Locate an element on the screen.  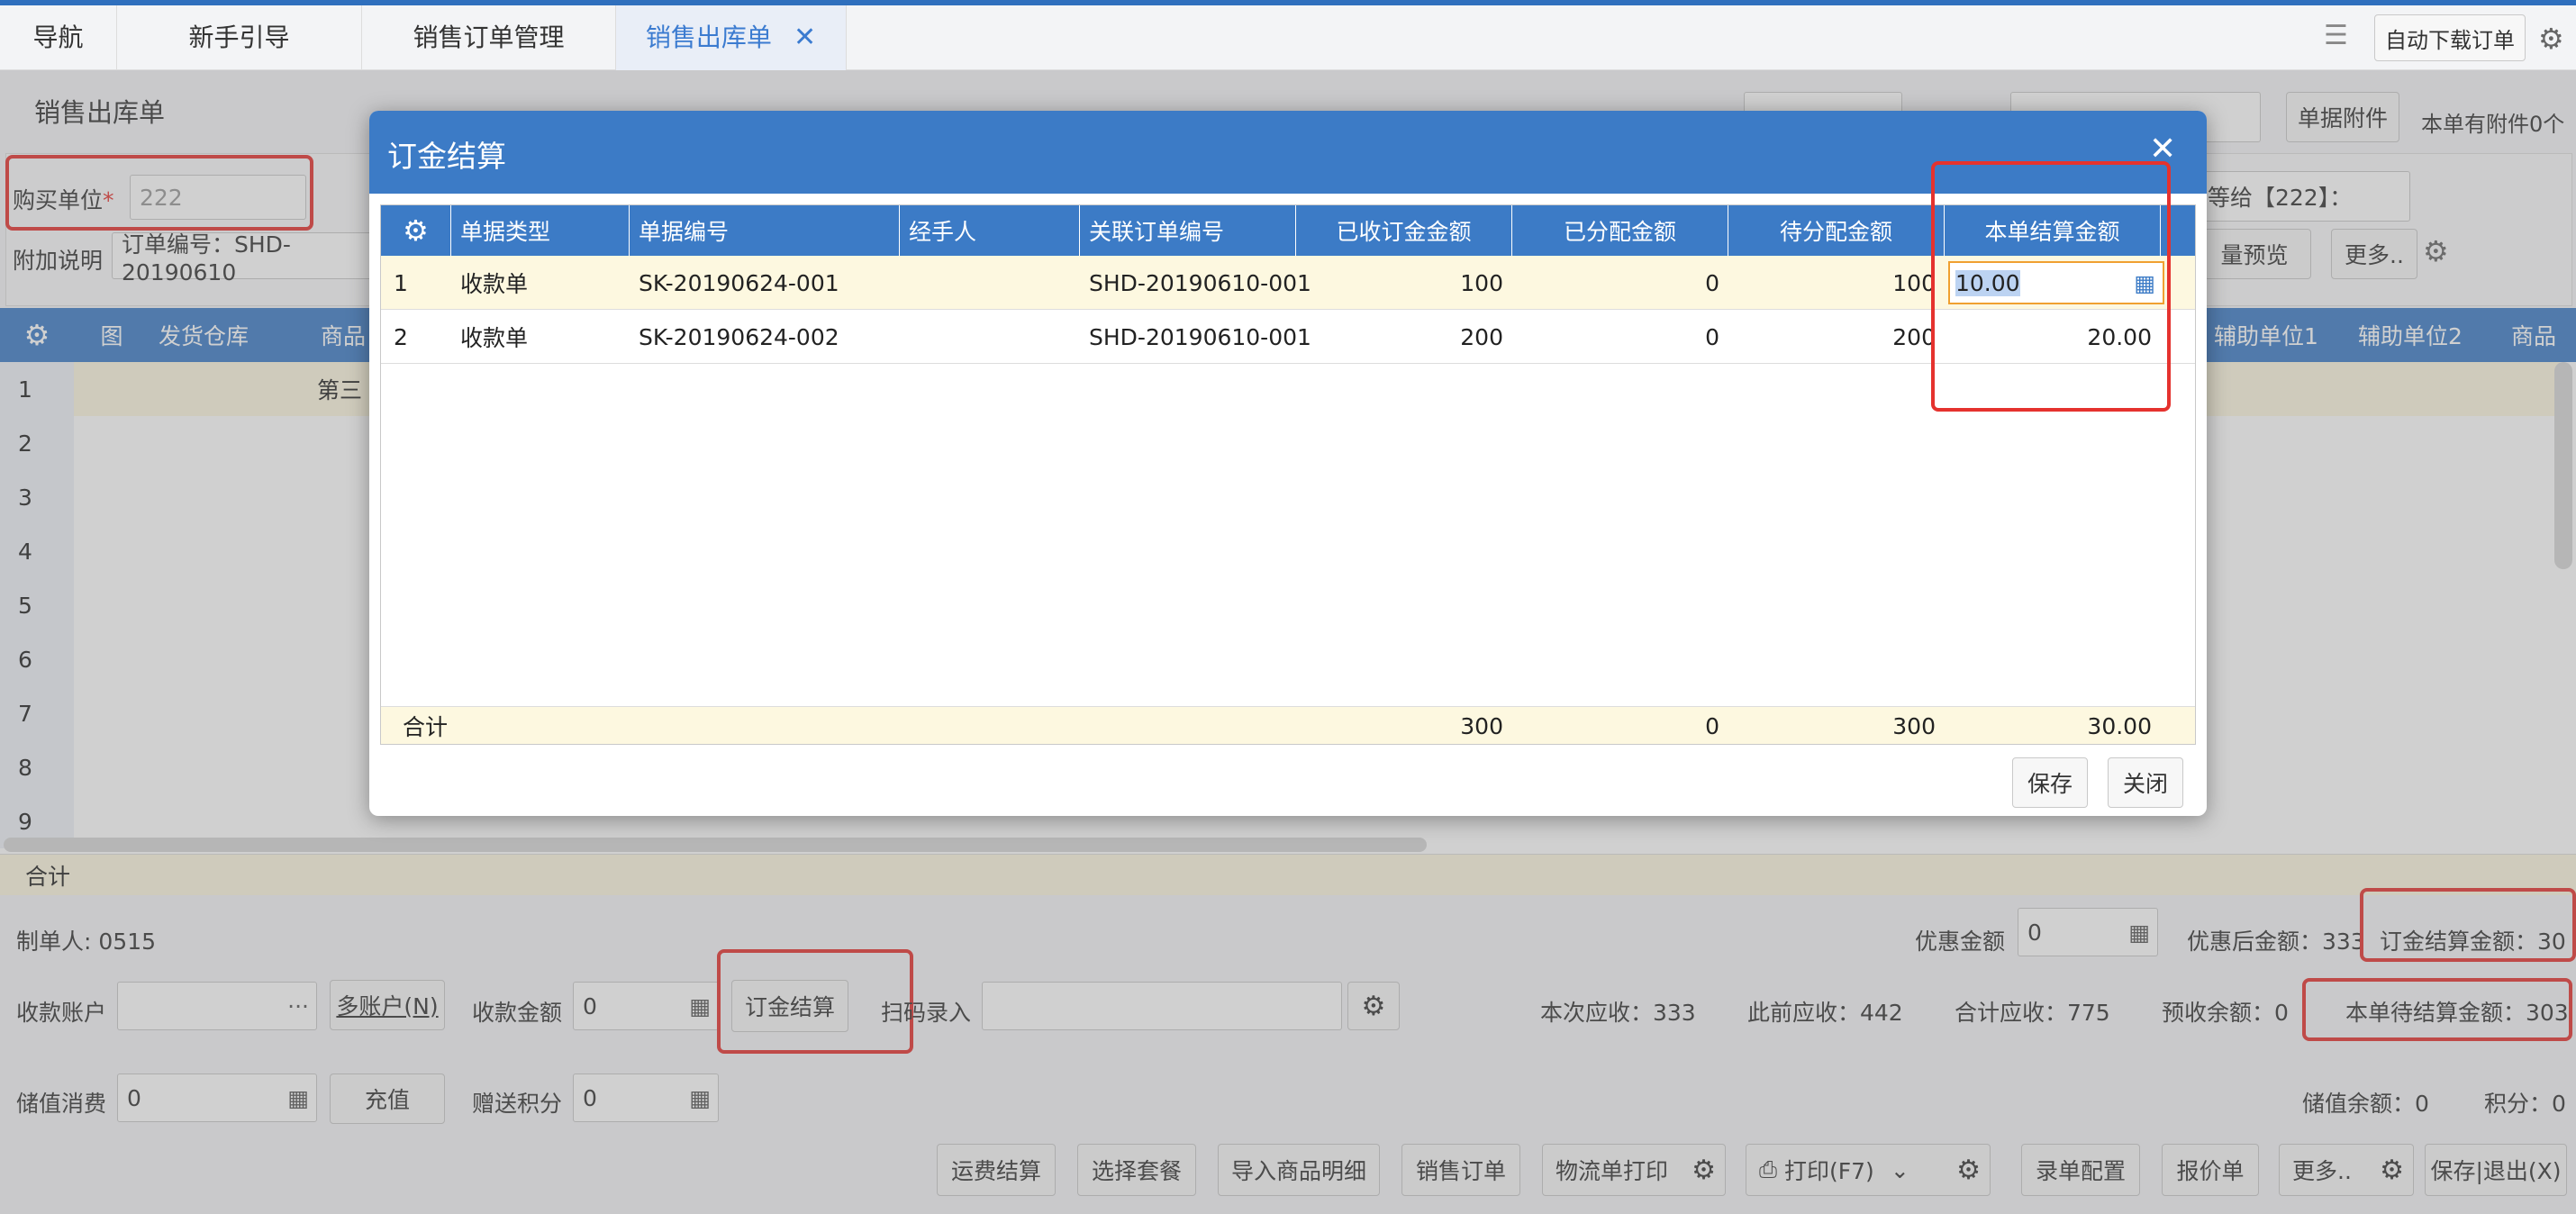
cell-doc-number: SK-20190624-001 is located at coordinates (739, 282).